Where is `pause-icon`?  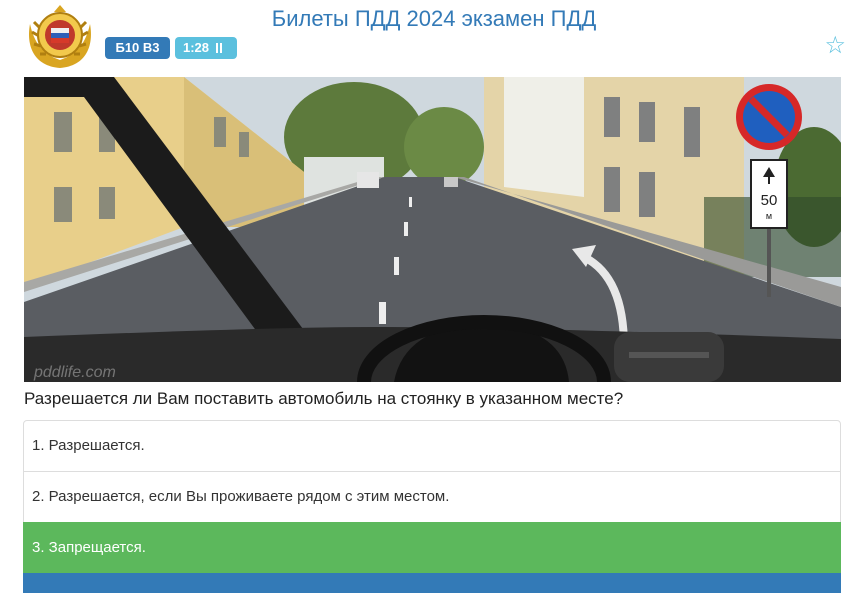
pause-icon is located at coordinates (219, 49).